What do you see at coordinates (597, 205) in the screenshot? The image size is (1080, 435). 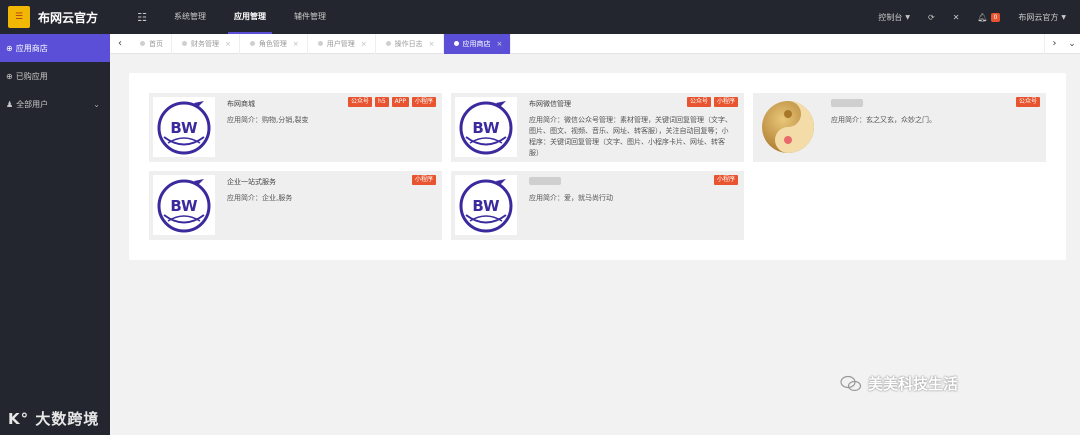 I see `app-card: BW 应用简介：爱，就马尚行动 小程序` at bounding box center [597, 205].